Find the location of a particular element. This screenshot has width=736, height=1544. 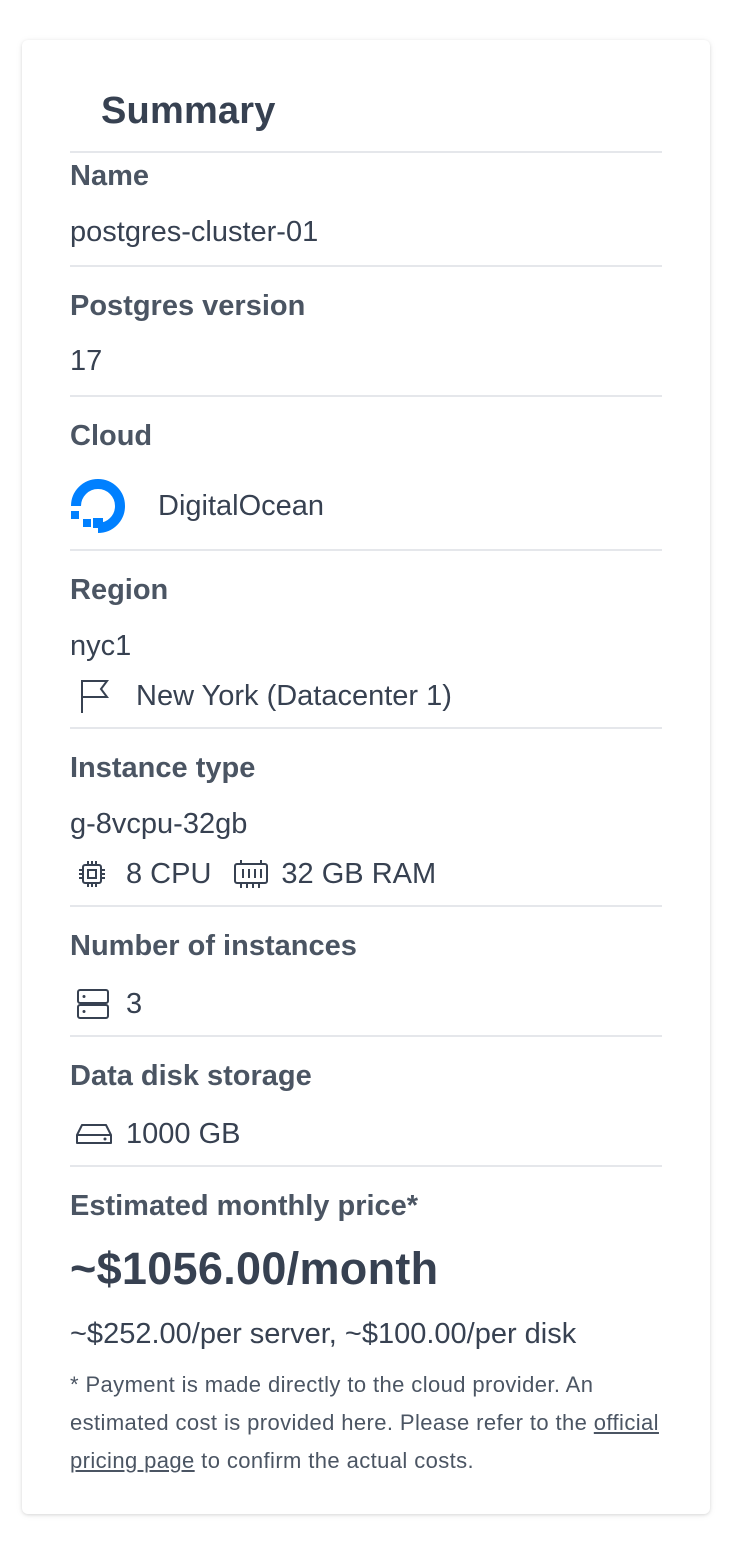

cpu-icon is located at coordinates (92, 874).